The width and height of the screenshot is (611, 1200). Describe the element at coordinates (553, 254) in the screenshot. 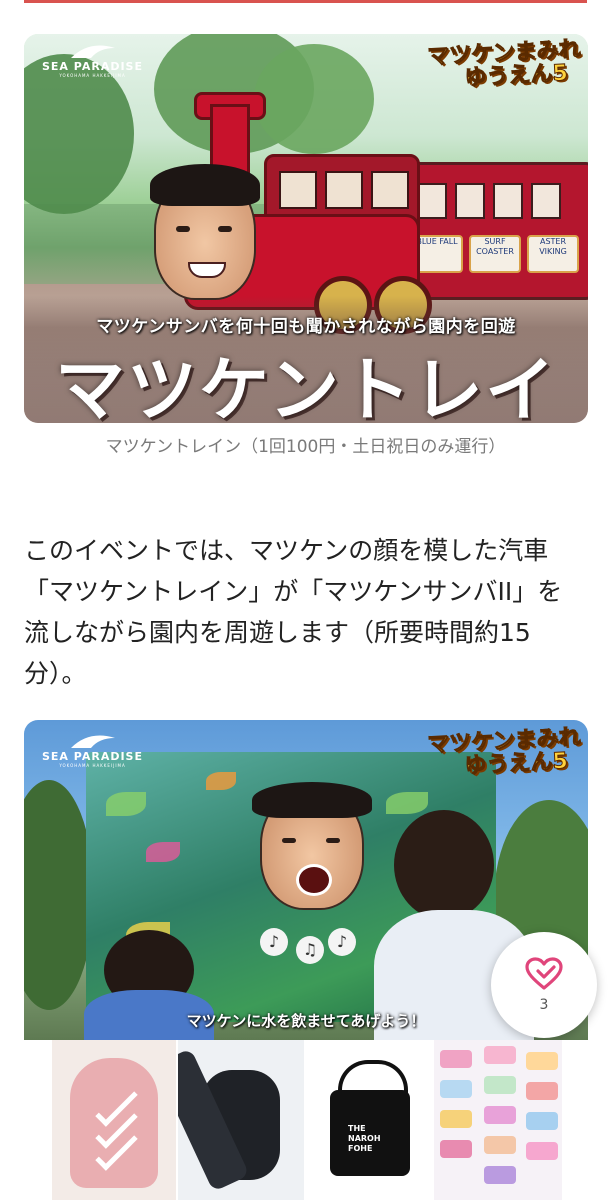

I see `coach-sign: ASTER VIKING` at that location.